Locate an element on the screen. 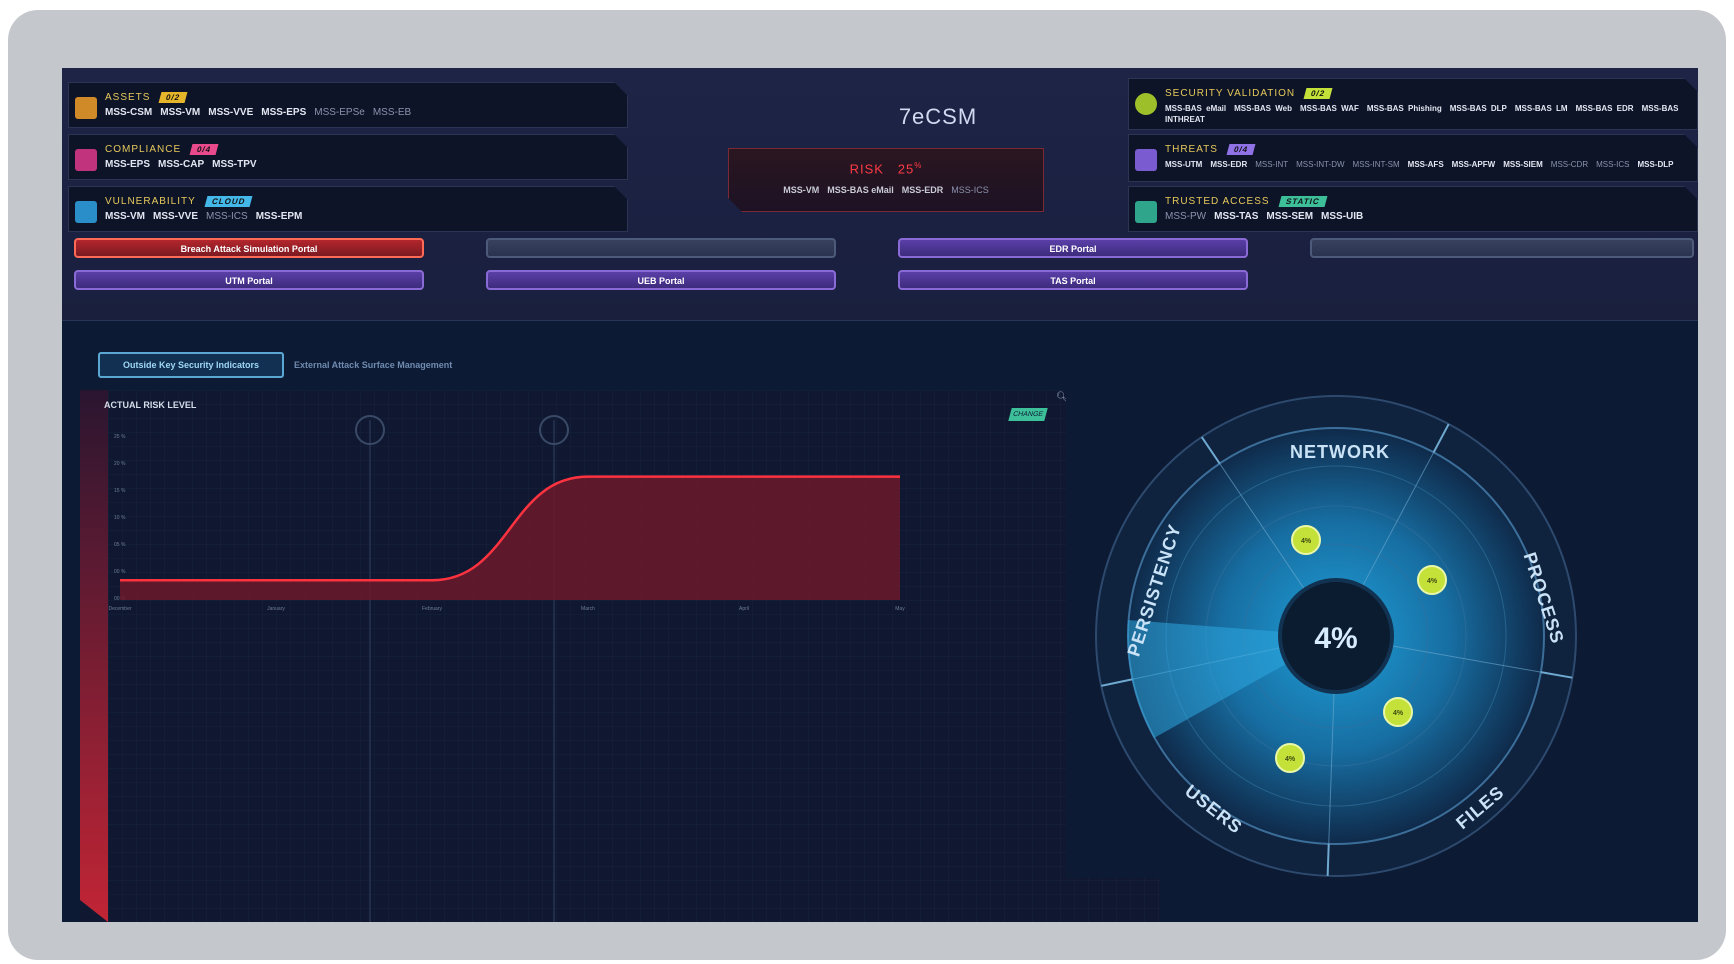 This screenshot has height=964, width=1734. panel-items: MSS-VM MSS-VVE MSS-ICS MSS-EPM is located at coordinates (359, 217).